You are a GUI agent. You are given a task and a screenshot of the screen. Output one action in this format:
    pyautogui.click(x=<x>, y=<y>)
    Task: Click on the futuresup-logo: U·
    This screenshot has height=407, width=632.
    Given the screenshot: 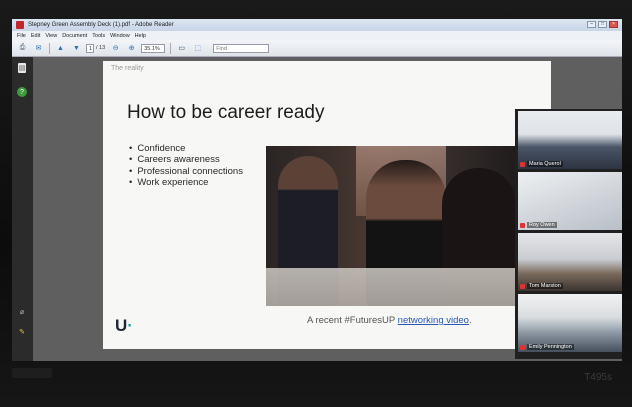 What is the action you would take?
    pyautogui.click(x=124, y=326)
    